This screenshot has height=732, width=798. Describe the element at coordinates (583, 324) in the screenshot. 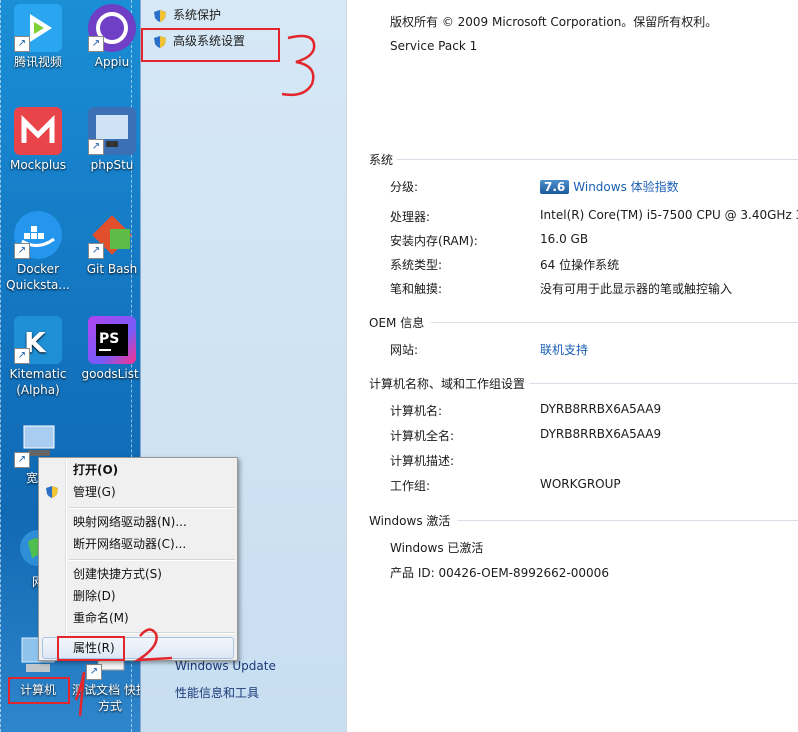

I see `section-oem: OEM 信息` at that location.